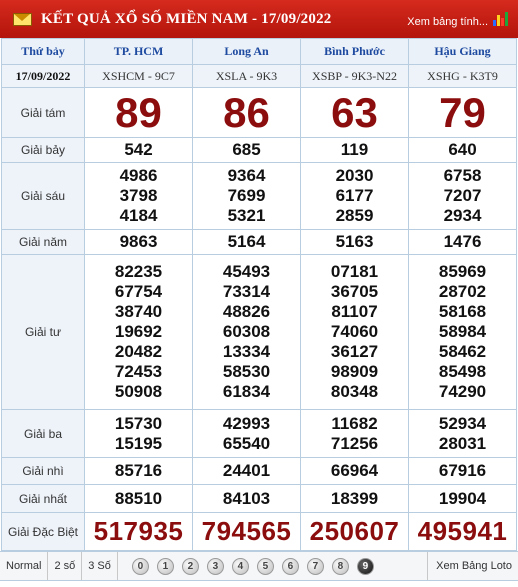  Describe the element at coordinates (43, 242) in the screenshot. I see `prize-label: Giải năm` at that location.